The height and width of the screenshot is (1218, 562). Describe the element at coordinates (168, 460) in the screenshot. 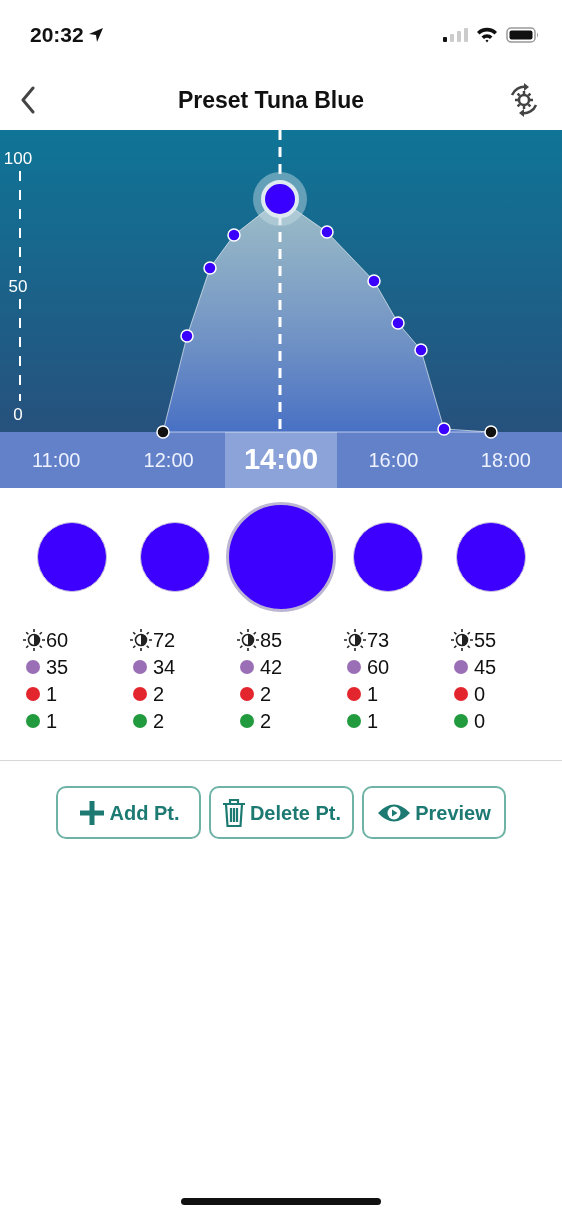

I see `time-tab: 12:00` at that location.